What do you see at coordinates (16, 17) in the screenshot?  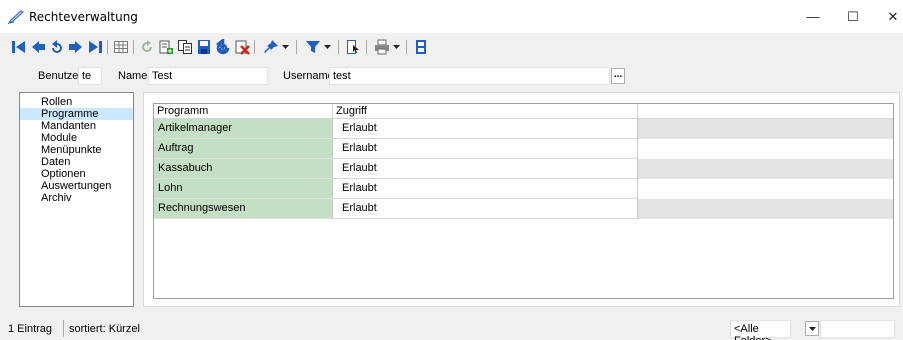 I see `app-quill-icon` at bounding box center [16, 17].